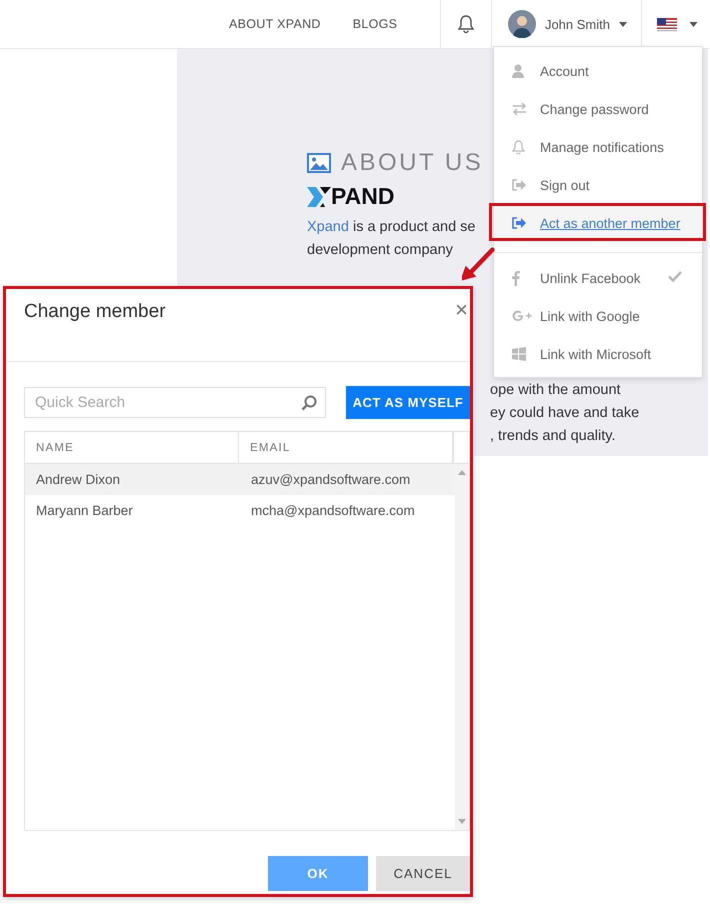 Image resolution: width=710 pixels, height=904 pixels. What do you see at coordinates (240, 510) in the screenshot?
I see `table-row: Maryann Barber mcha@xpandsoftware.com` at bounding box center [240, 510].